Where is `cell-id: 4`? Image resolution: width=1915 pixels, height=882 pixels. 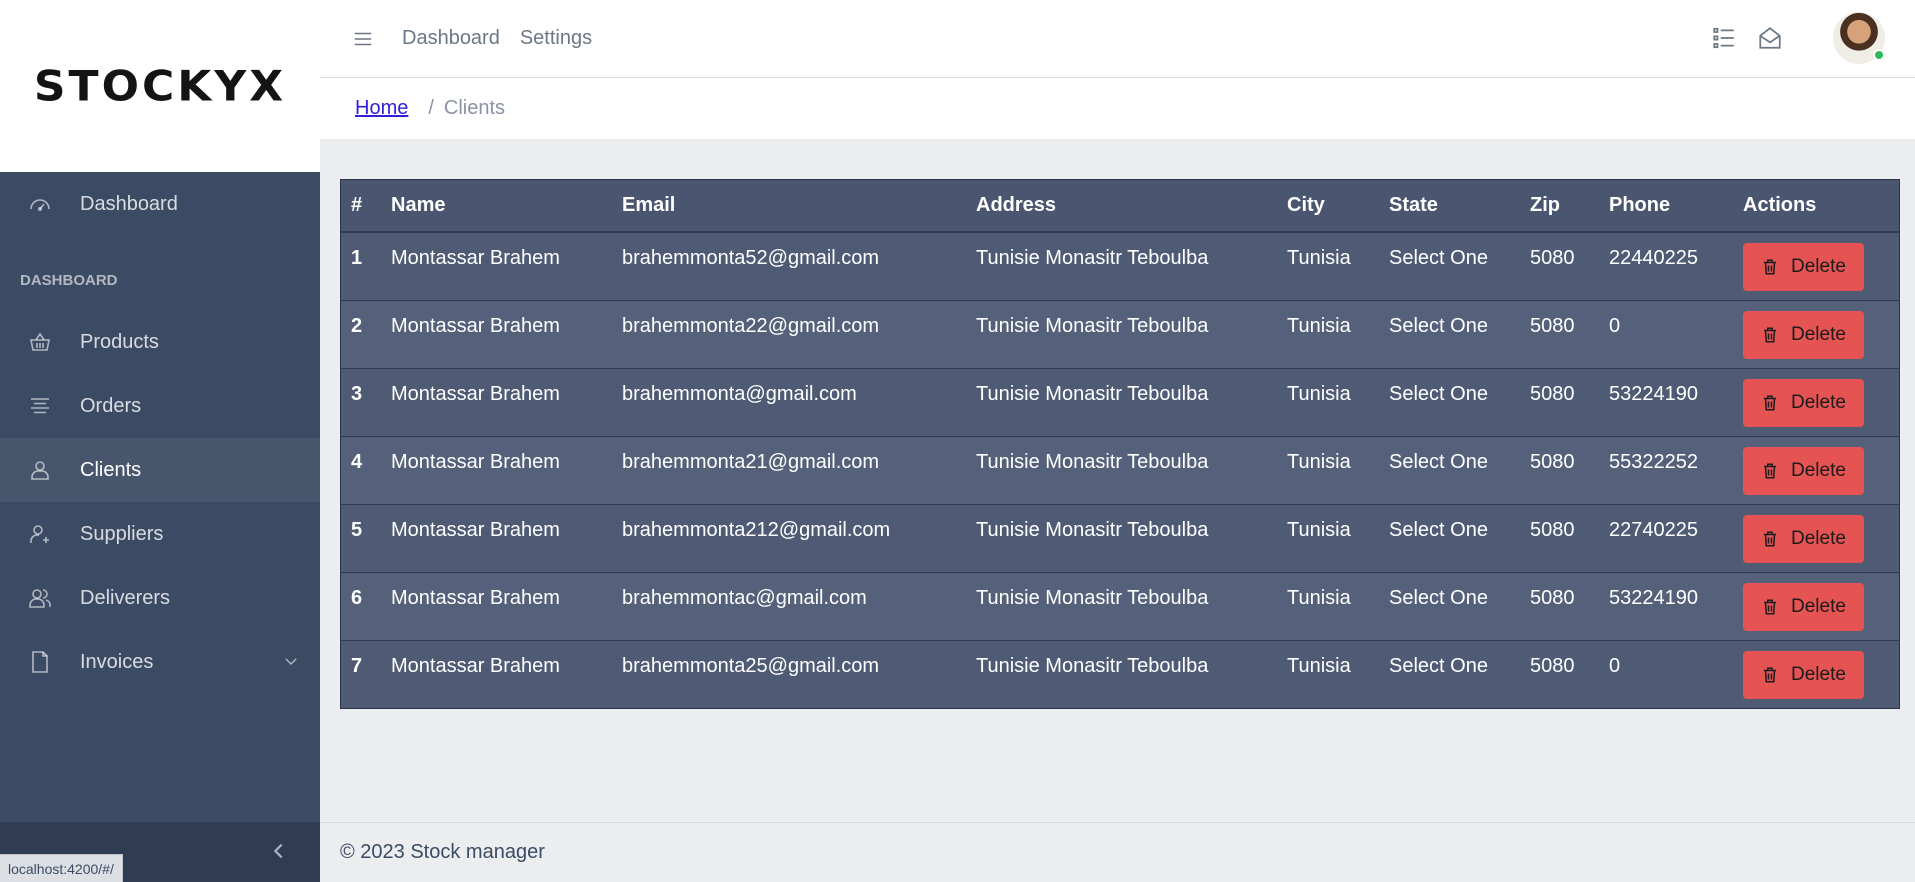
cell-id: 4 is located at coordinates (361, 469).